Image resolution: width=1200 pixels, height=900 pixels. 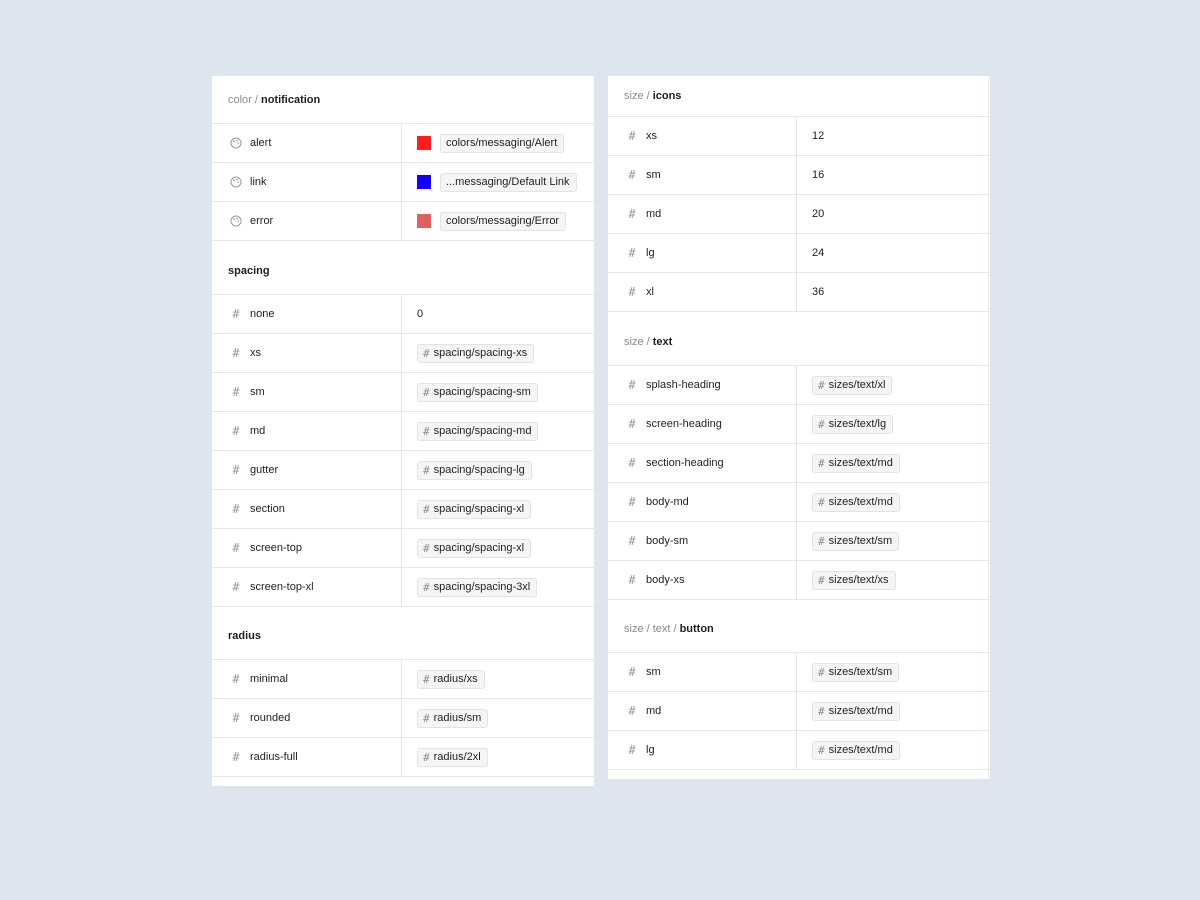 What do you see at coordinates (818, 253) in the screenshot?
I see `token-value: 24` at bounding box center [818, 253].